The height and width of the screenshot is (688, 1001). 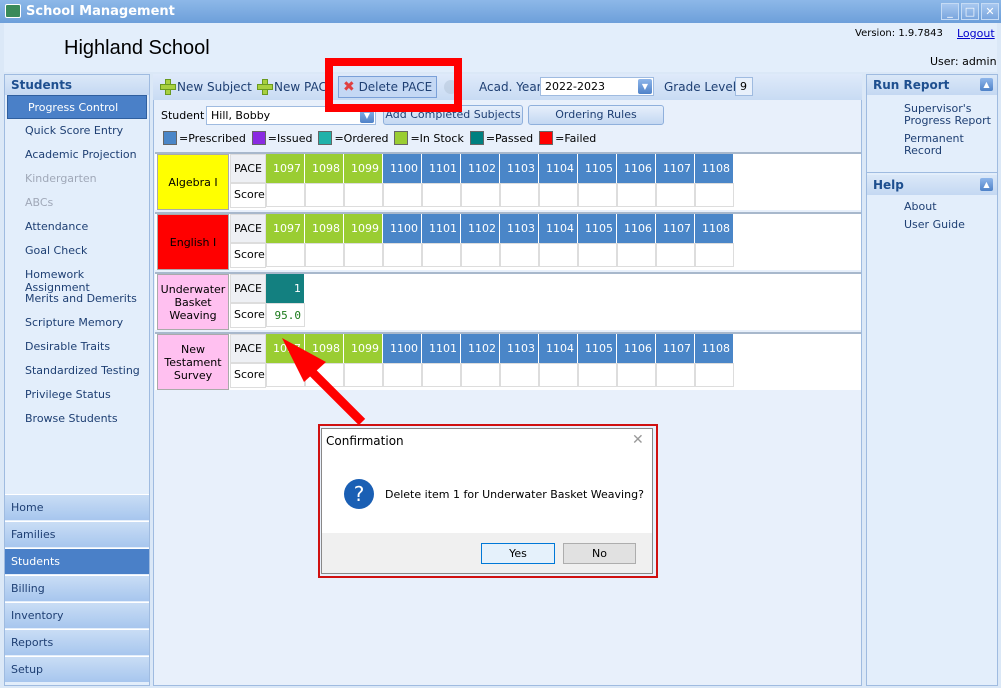 I want to click on subject-cell: English I, so click(x=193, y=242).